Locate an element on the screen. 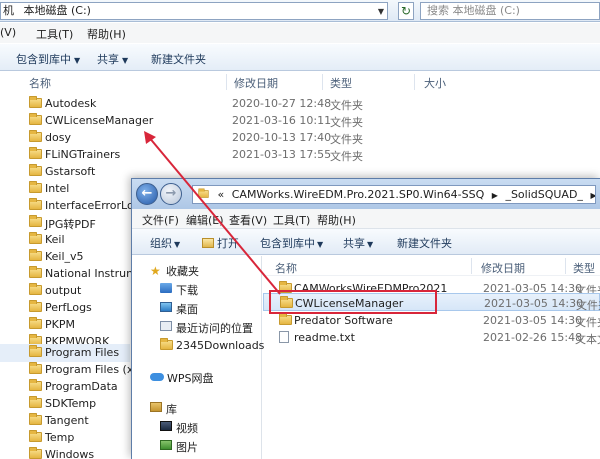 Image resolution: width=600 pixels, height=459 pixels. arrow-head-icon is located at coordinates (150, 137).